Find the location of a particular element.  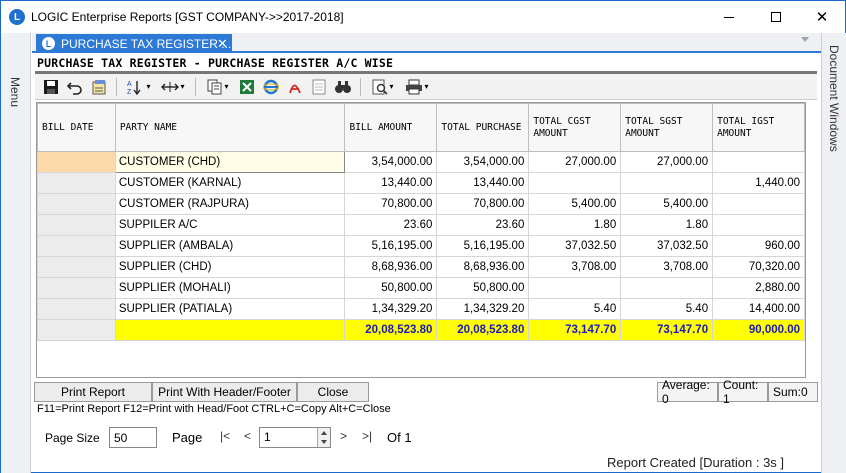

excel-icon is located at coordinates (247, 87).